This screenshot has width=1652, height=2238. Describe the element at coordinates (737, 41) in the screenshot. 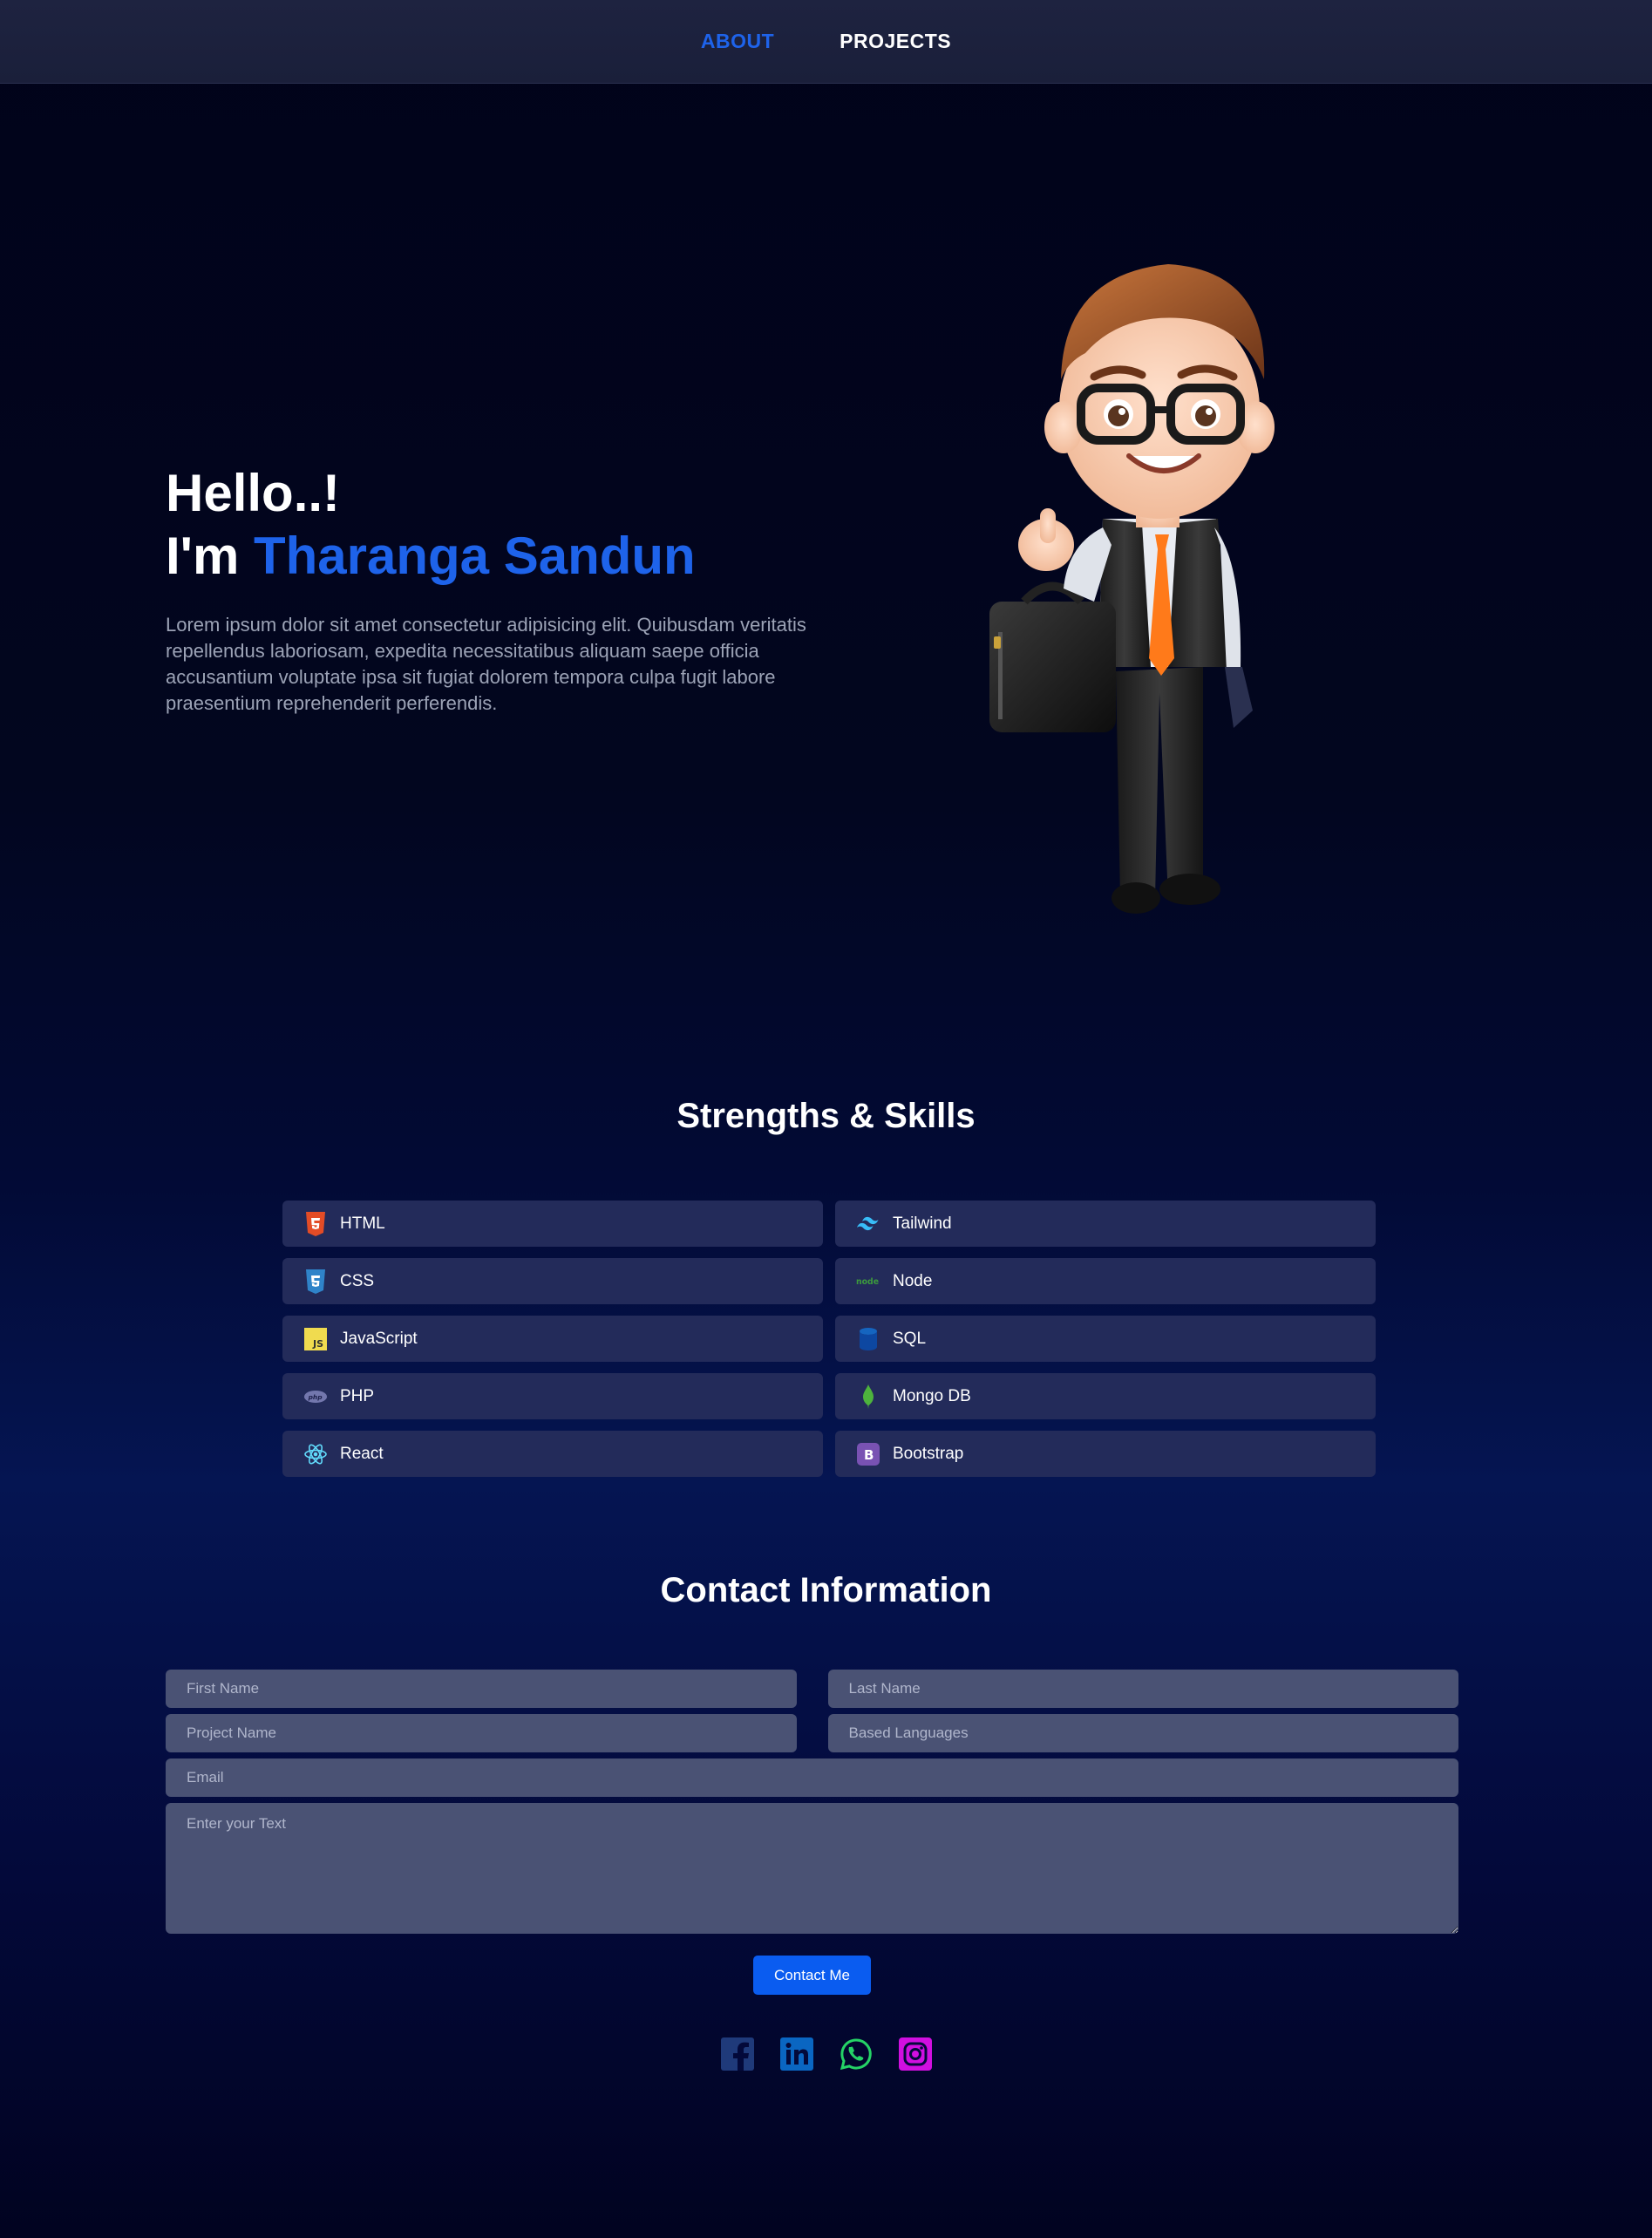

I see `nav-link-about: ABOUT` at that location.